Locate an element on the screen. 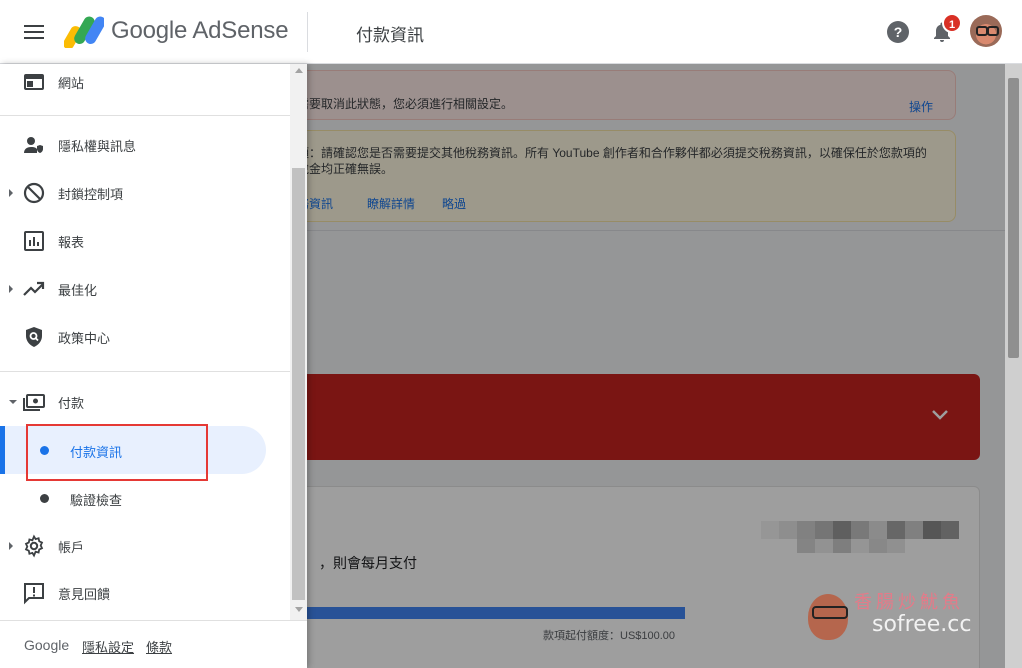 This screenshot has height=668, width=1022. sidebar-item-label: 隱私權與訊息 is located at coordinates (97, 146).